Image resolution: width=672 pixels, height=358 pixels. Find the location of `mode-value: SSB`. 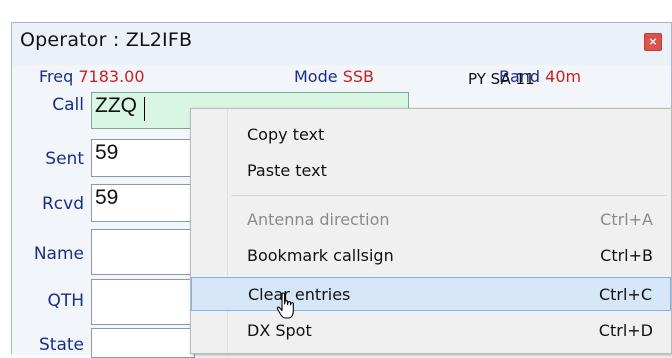

mode-value: SSB is located at coordinates (358, 76).